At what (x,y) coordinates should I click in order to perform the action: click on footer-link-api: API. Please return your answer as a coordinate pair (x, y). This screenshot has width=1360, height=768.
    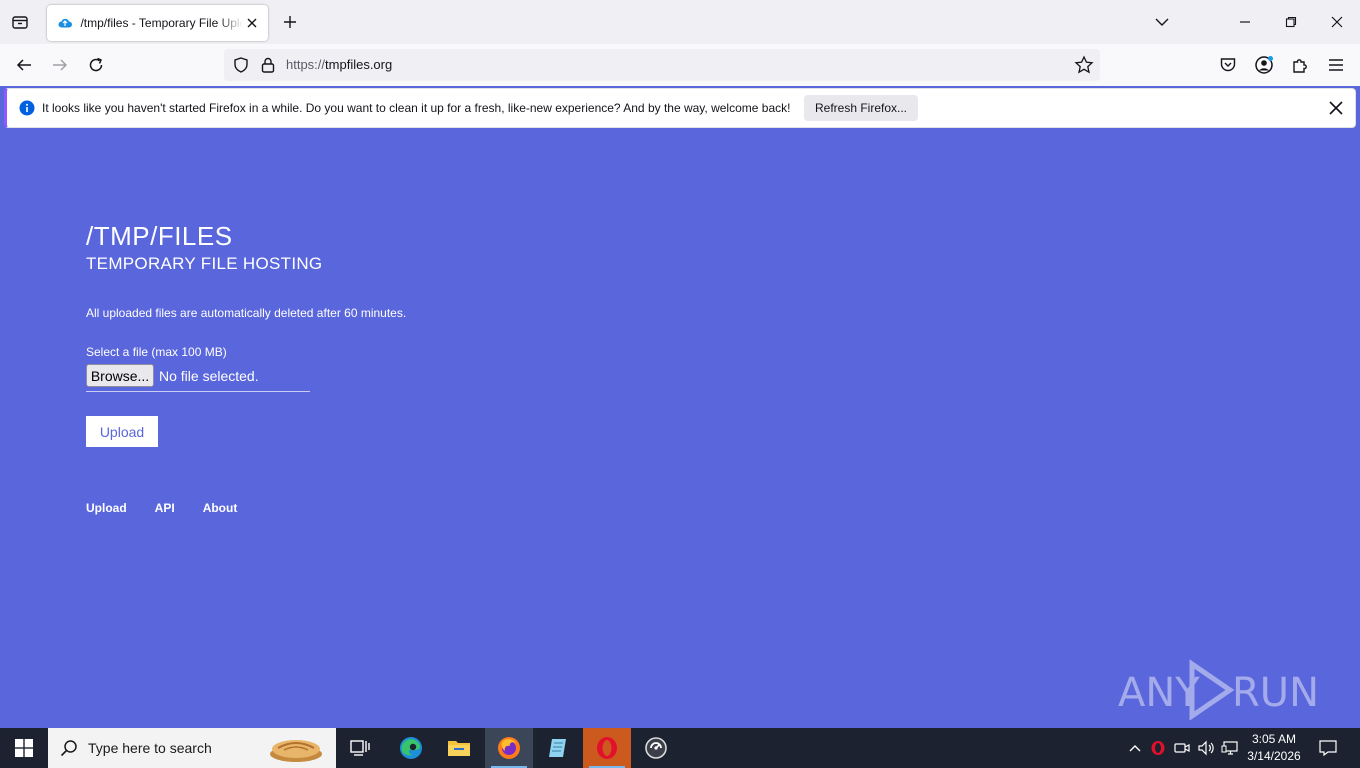
    Looking at the image, I should click on (165, 508).